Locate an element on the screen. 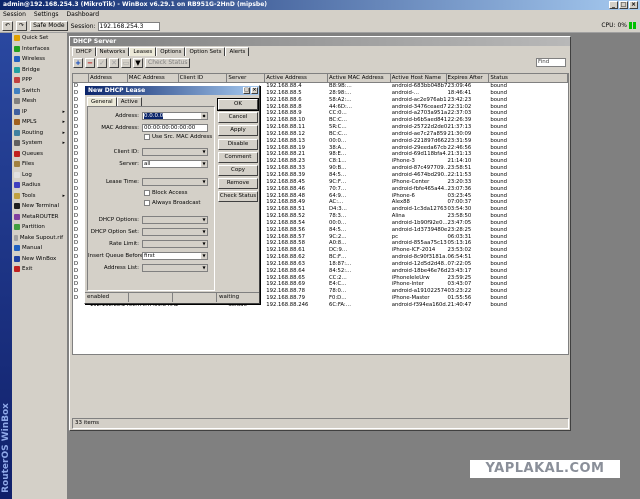 The width and height of the screenshot is (640, 499). spin-icon: ◆ is located at coordinates (204, 115).